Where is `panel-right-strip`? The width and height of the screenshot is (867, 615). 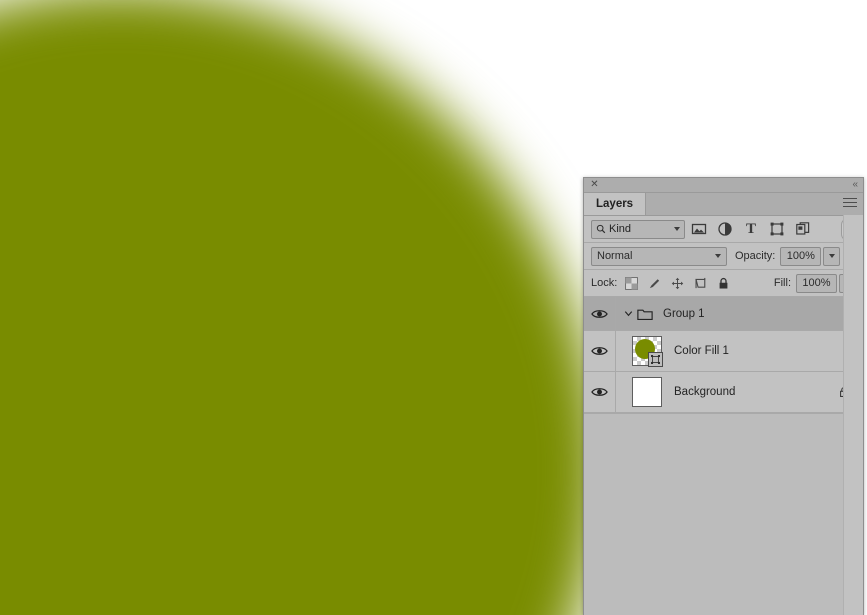
panel-right-strip is located at coordinates (853, 415).